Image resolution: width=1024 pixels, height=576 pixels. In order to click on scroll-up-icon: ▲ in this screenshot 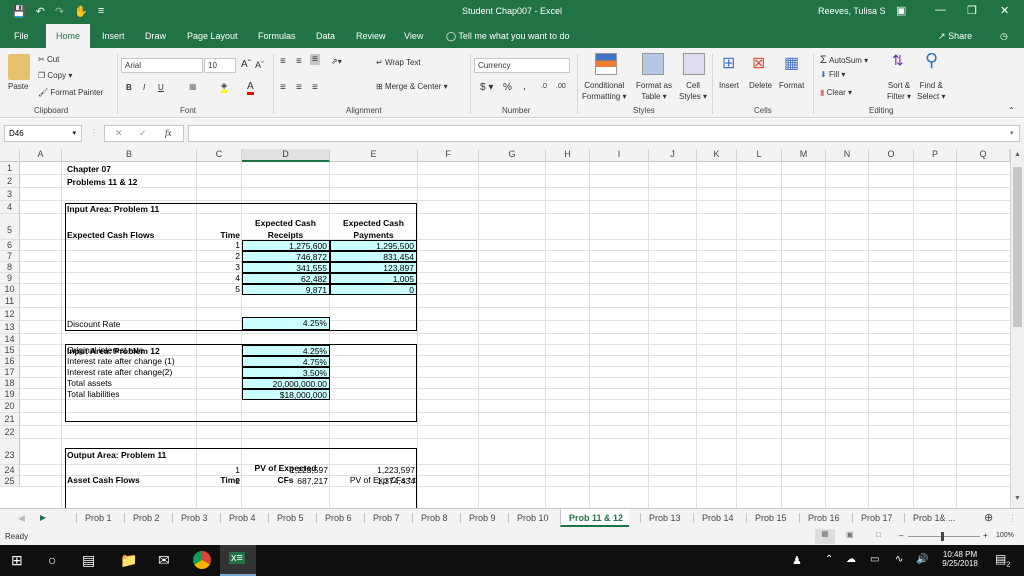, I will do `click(1017, 154)`.